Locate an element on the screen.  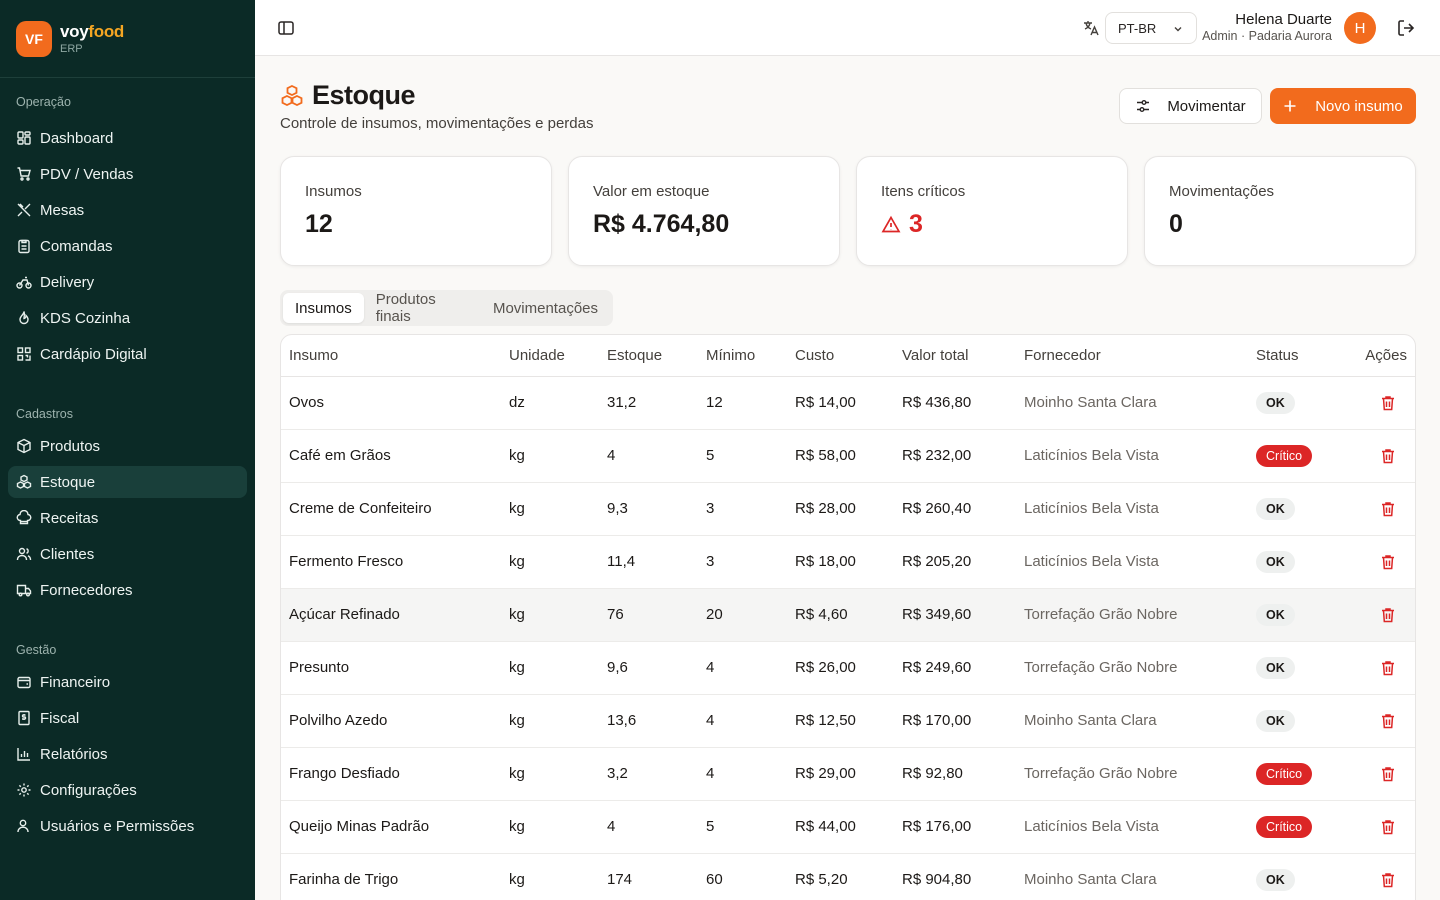
table-cell-valor-total: R$ 436,80 is located at coordinates (955, 403).